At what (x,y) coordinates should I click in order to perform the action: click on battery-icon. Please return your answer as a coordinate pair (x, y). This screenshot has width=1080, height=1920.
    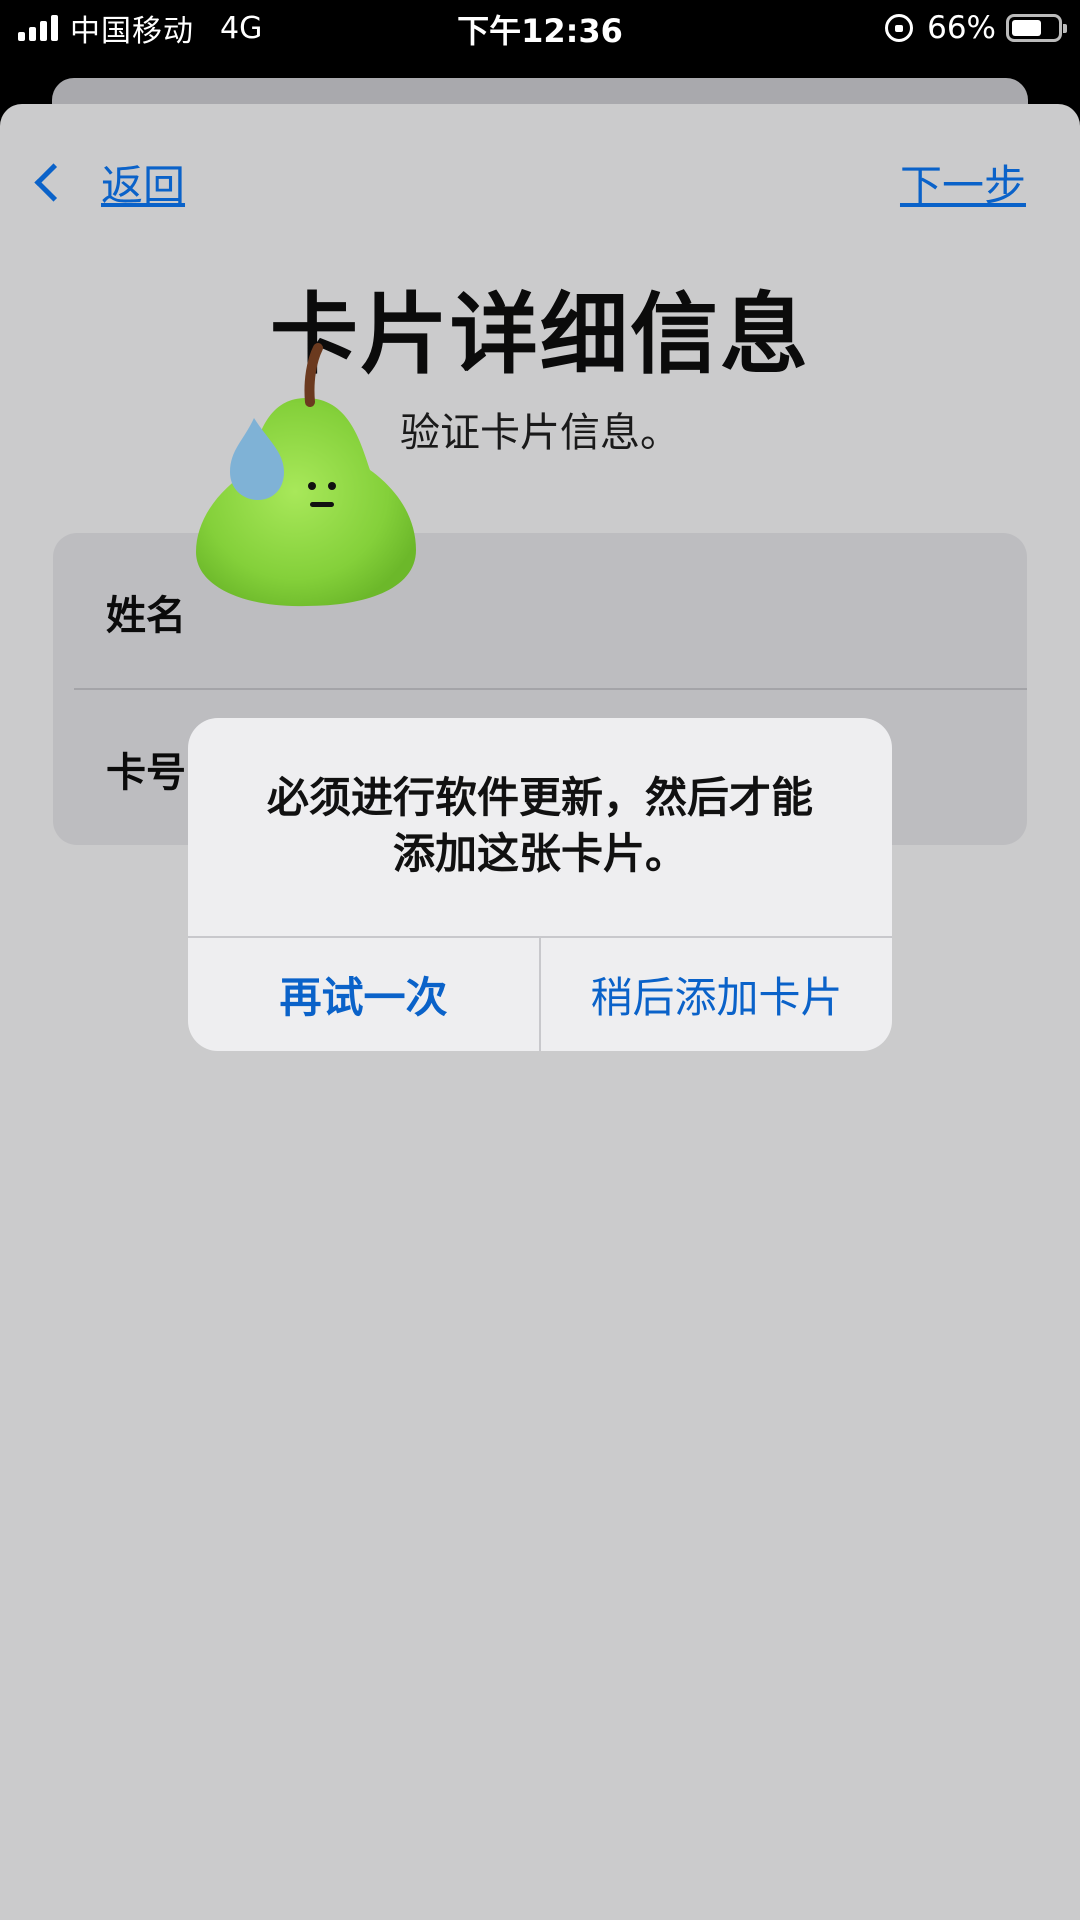
    Looking at the image, I should click on (1036, 28).